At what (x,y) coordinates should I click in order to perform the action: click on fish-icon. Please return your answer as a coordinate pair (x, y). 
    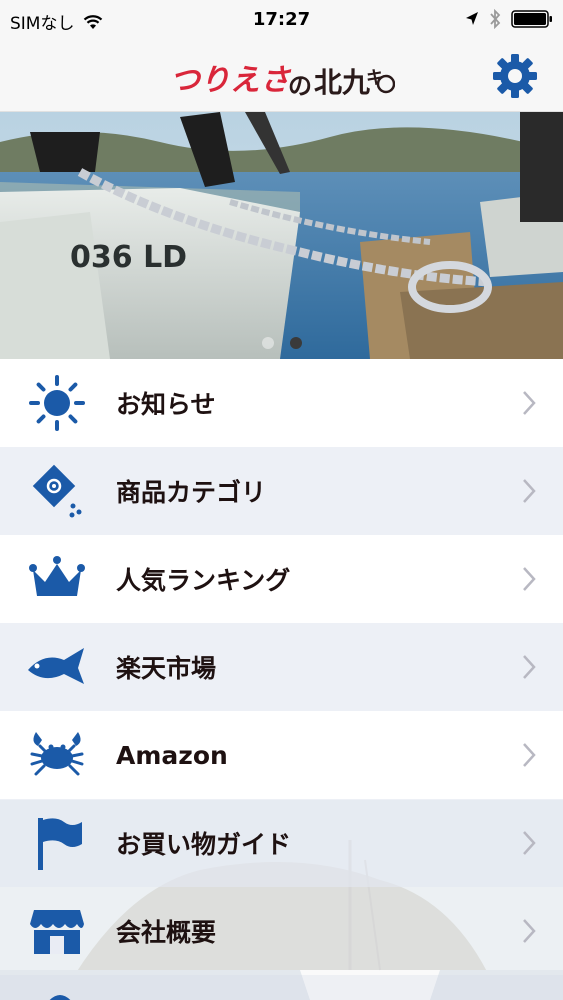
    Looking at the image, I should click on (57, 667).